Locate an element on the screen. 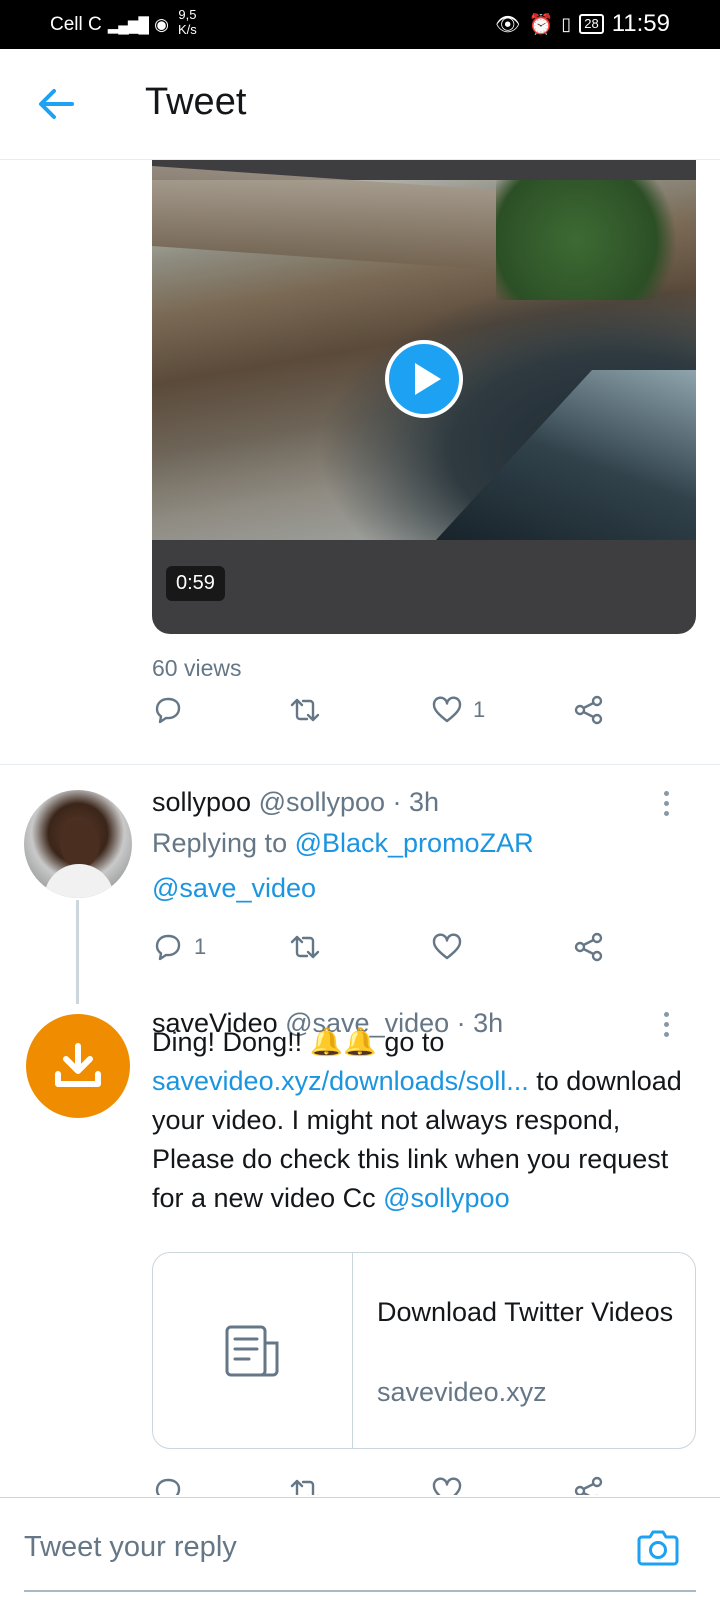  card-title: Download Twitter Videos is located at coordinates (525, 1312).